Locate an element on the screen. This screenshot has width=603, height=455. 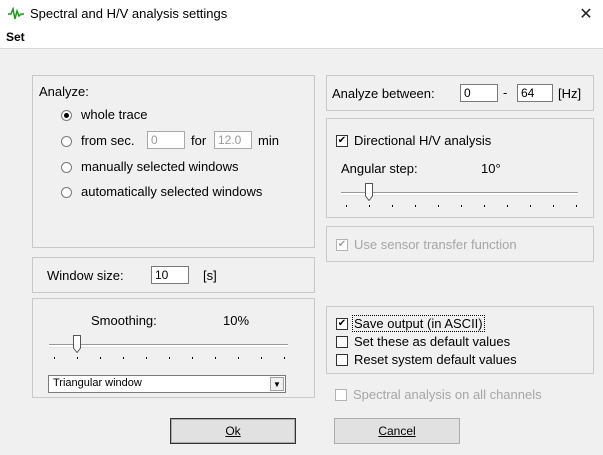
radio-manual-windows-label: manually selected windows is located at coordinates (160, 166).